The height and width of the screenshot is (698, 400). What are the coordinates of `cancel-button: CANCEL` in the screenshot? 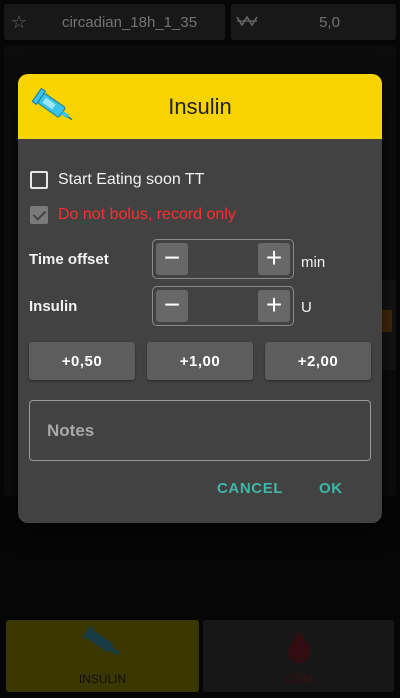 It's located at (250, 488).